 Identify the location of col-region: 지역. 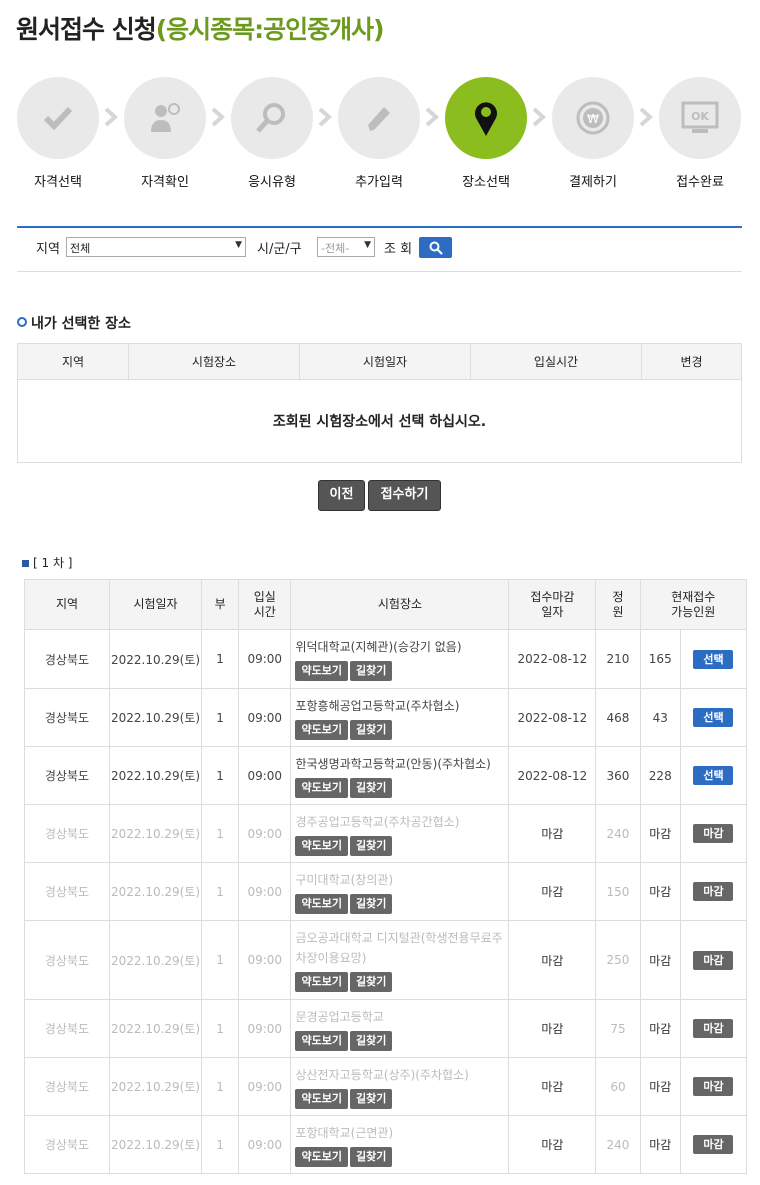
(67, 604).